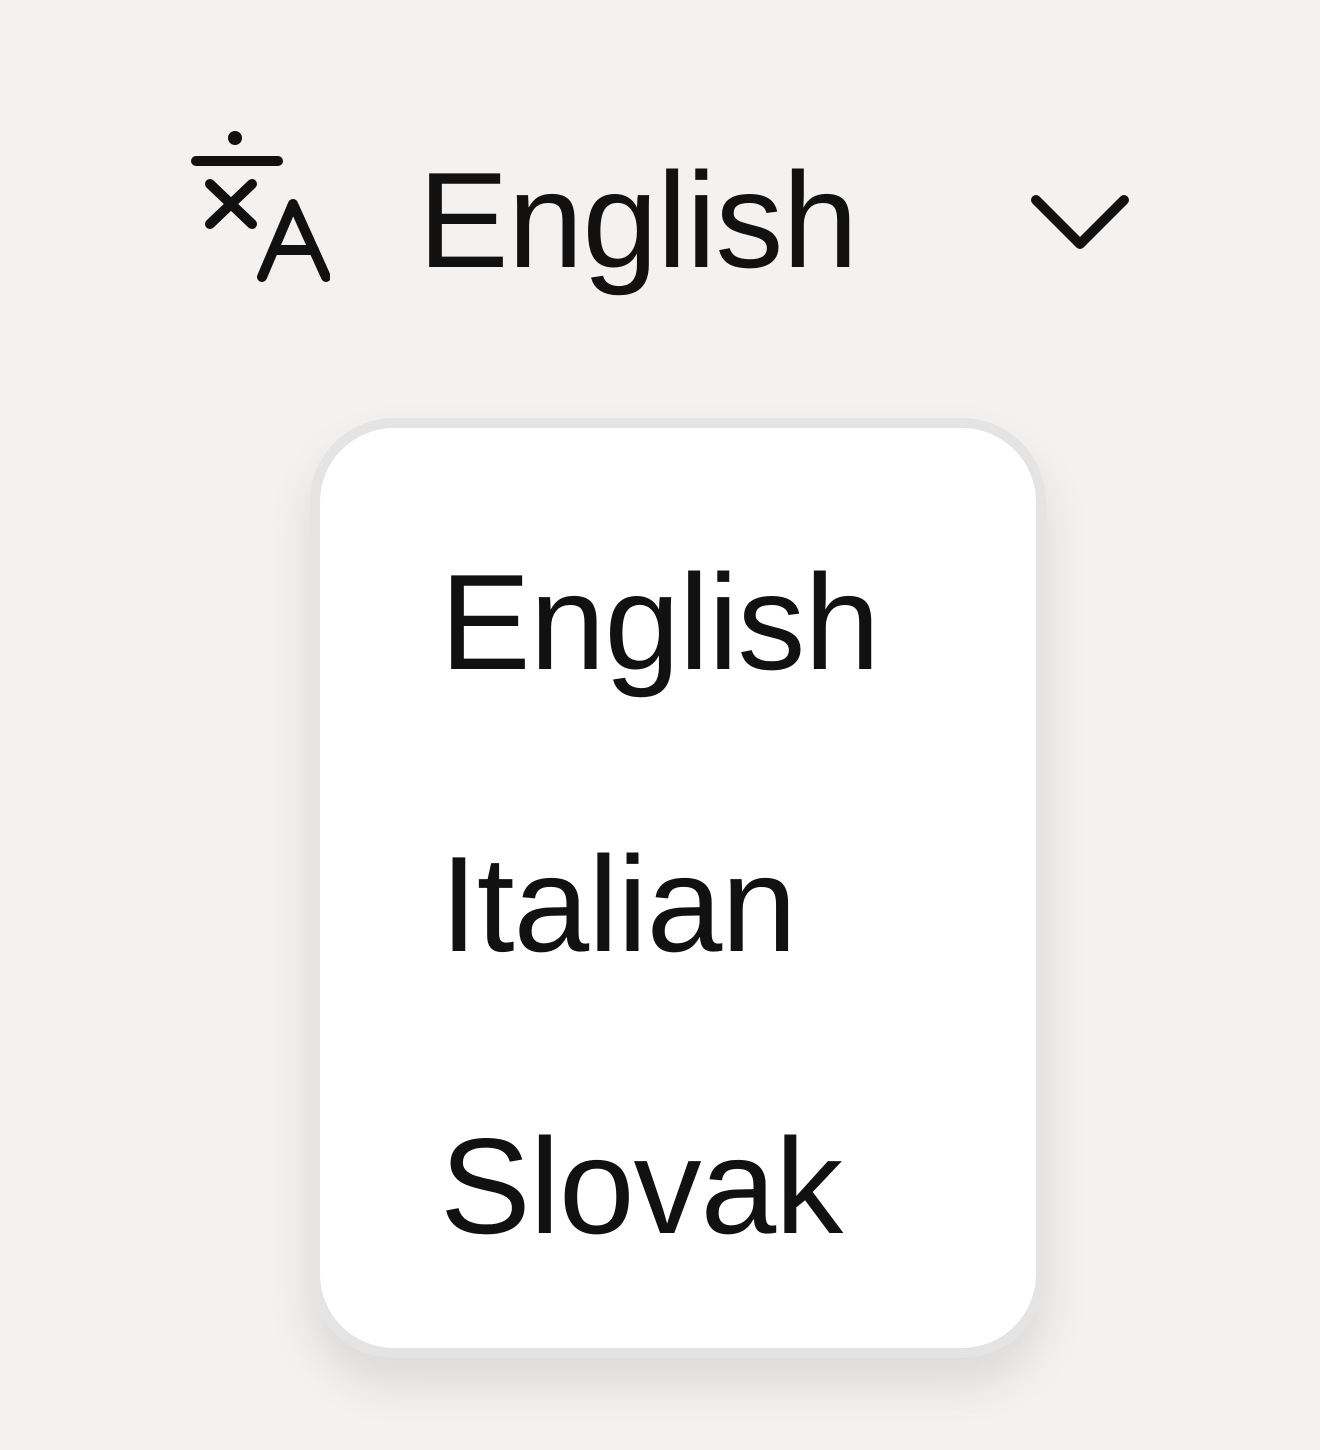 Image resolution: width=1320 pixels, height=1450 pixels. What do you see at coordinates (641, 1186) in the screenshot?
I see `language-option-label: Slovak` at bounding box center [641, 1186].